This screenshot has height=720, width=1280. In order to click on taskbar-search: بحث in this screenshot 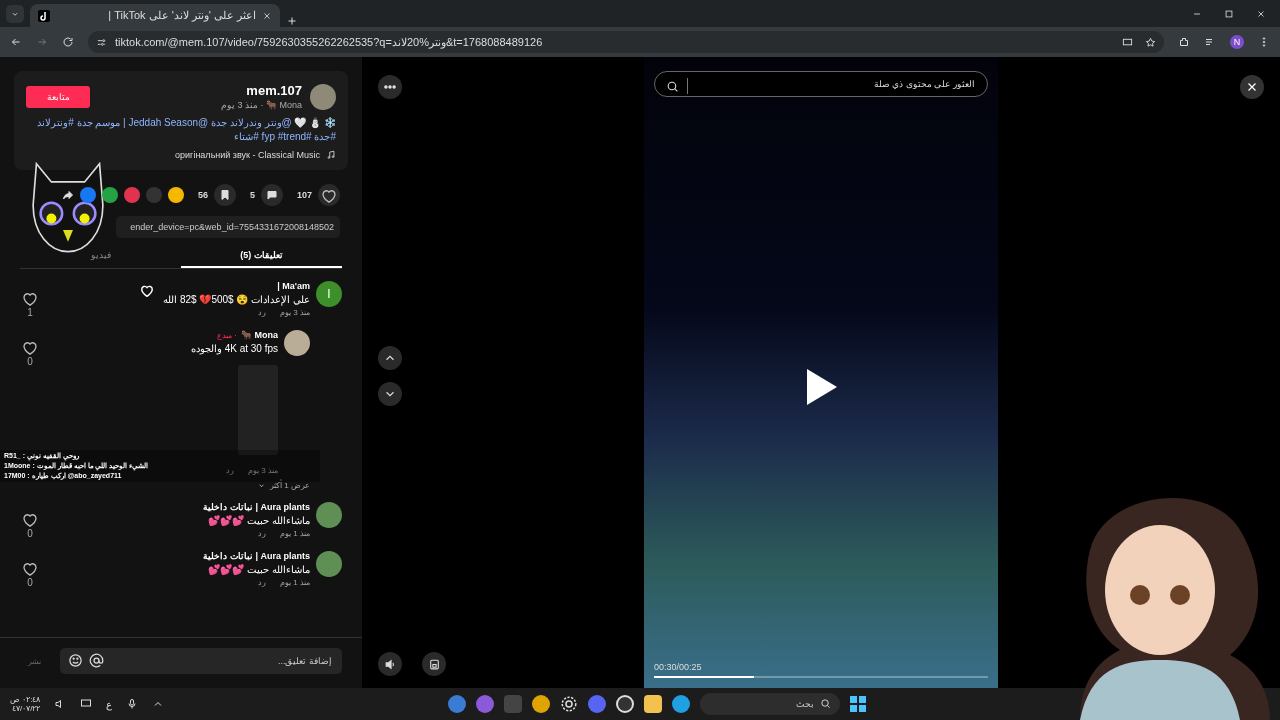, I will do `click(770, 704)`.